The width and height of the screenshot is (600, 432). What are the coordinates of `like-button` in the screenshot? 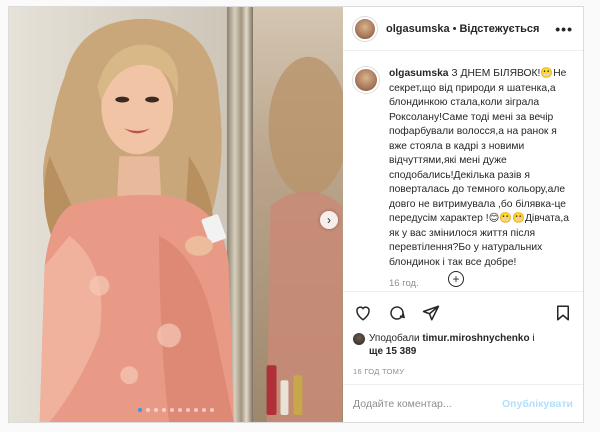 It's located at (363, 313).